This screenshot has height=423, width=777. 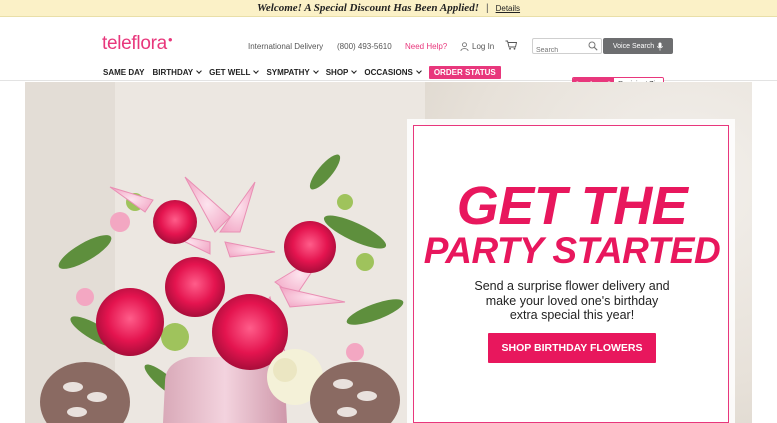 I want to click on need-help-link: Need Help?, so click(x=426, y=46).